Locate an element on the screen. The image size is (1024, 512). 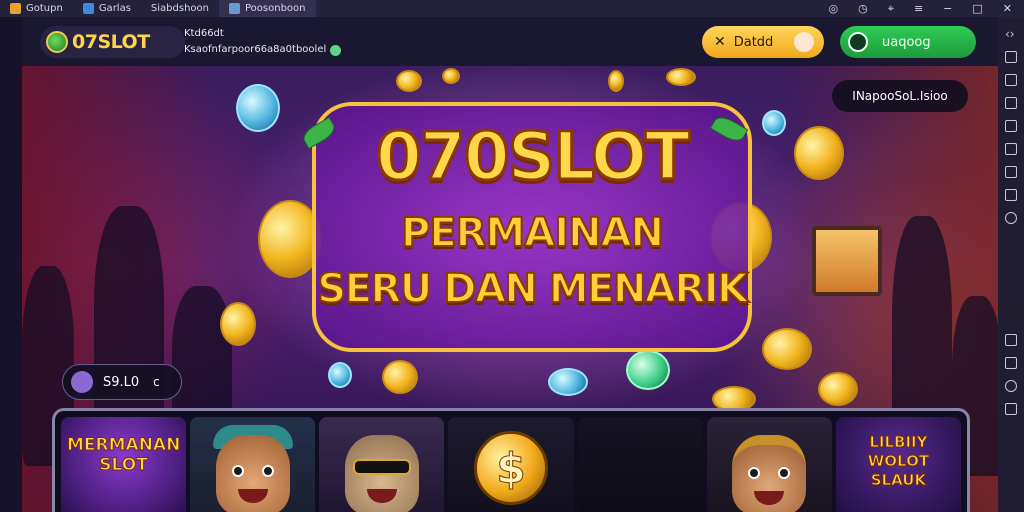
arcade-screen is located at coordinates (847, 261).